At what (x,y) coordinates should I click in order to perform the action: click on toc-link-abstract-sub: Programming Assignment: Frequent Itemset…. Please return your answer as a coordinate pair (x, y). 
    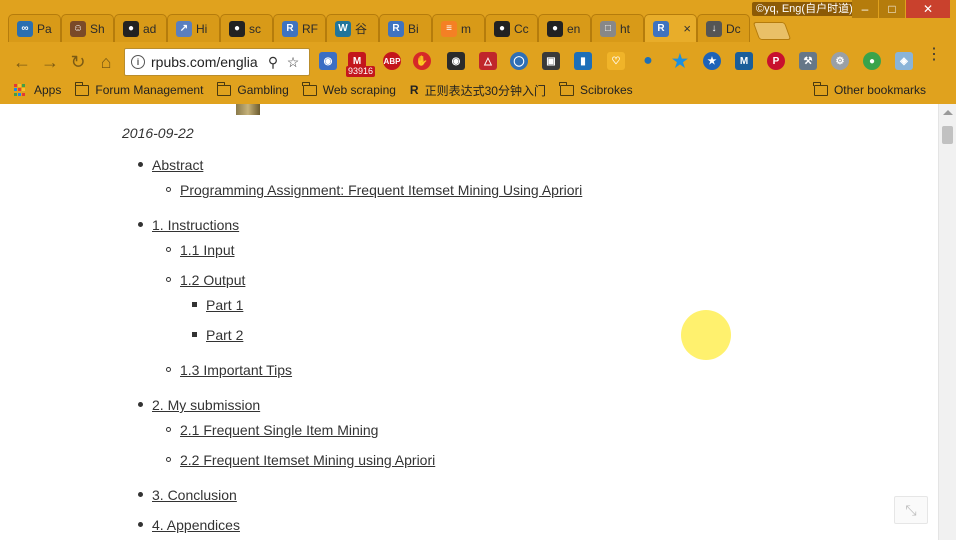
    Looking at the image, I should click on (381, 190).